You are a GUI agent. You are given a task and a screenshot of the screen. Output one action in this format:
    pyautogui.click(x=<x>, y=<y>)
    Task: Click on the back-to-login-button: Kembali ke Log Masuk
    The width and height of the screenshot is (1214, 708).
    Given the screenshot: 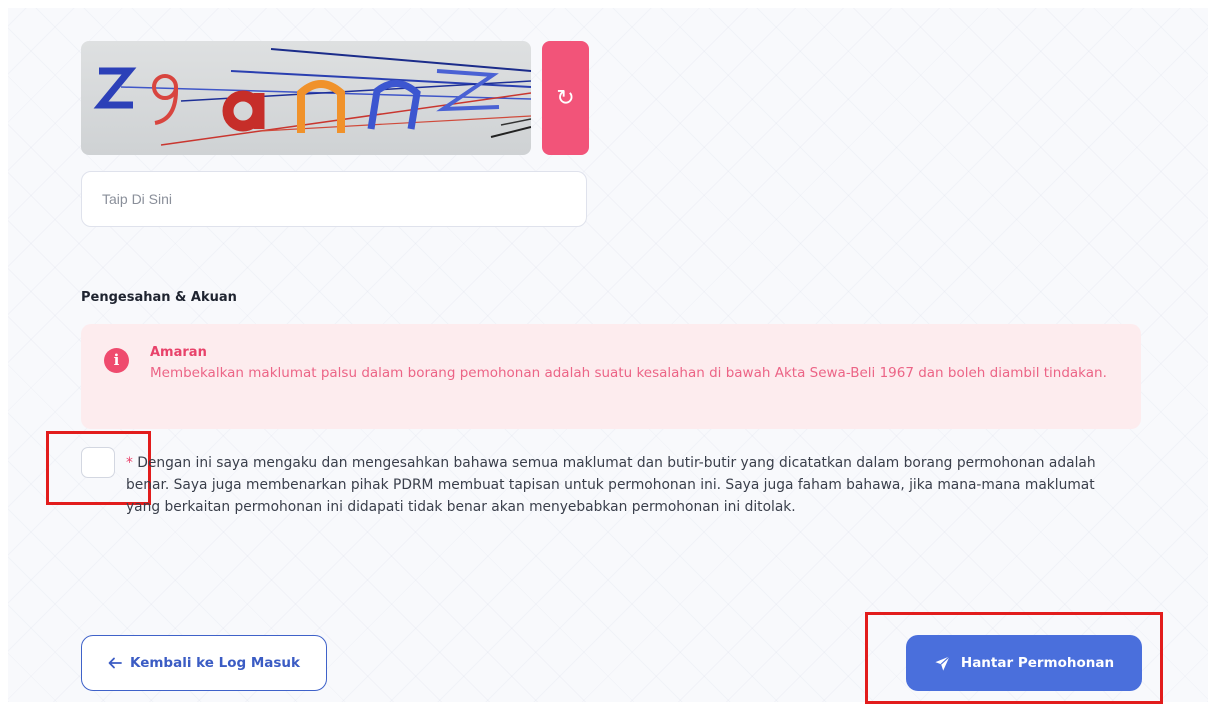 What is the action you would take?
    pyautogui.click(x=204, y=663)
    